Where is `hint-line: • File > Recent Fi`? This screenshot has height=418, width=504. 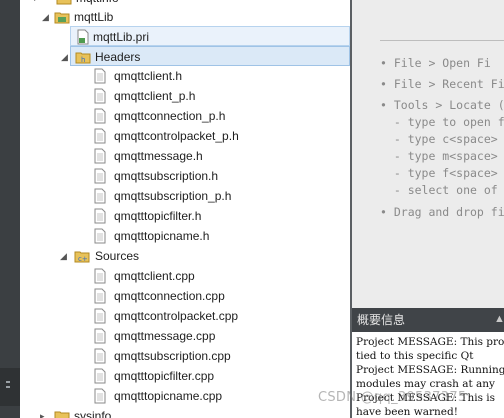
hint-line: • File > Recent Fi is located at coordinates (442, 84).